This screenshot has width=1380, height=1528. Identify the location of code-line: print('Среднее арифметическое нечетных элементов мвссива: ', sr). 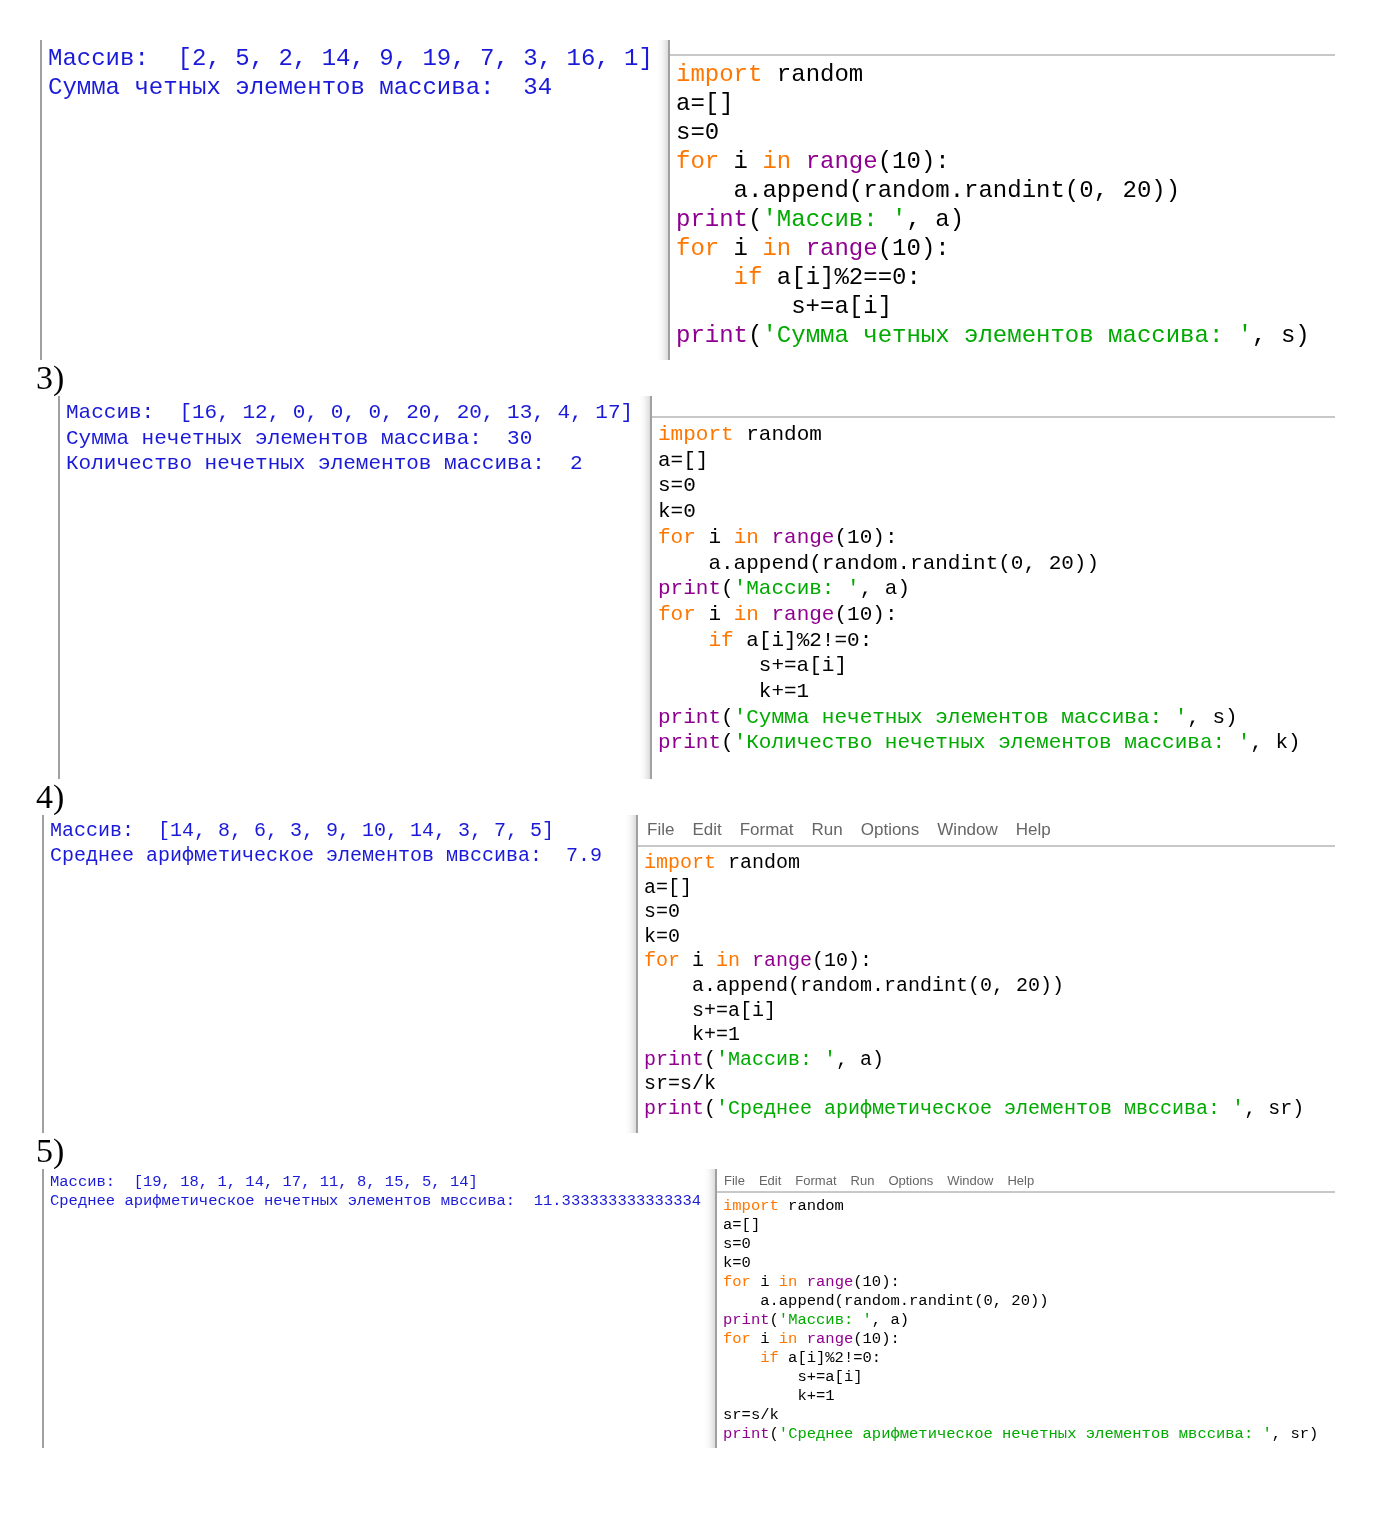
(1021, 1434).